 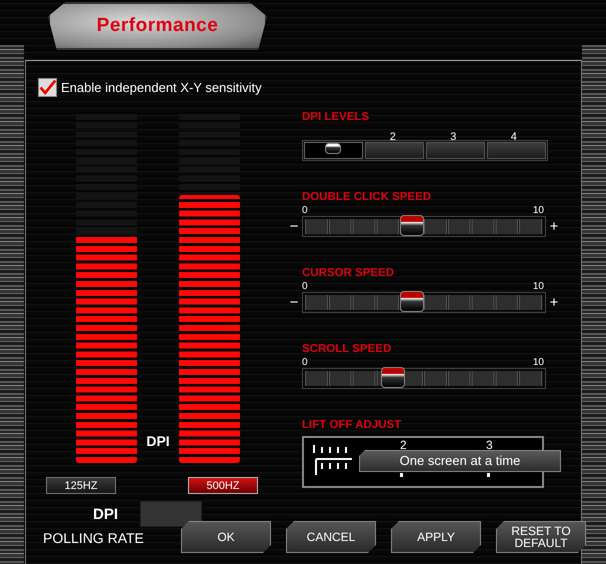 What do you see at coordinates (513, 137) in the screenshot?
I see `level-number: 4` at bounding box center [513, 137].